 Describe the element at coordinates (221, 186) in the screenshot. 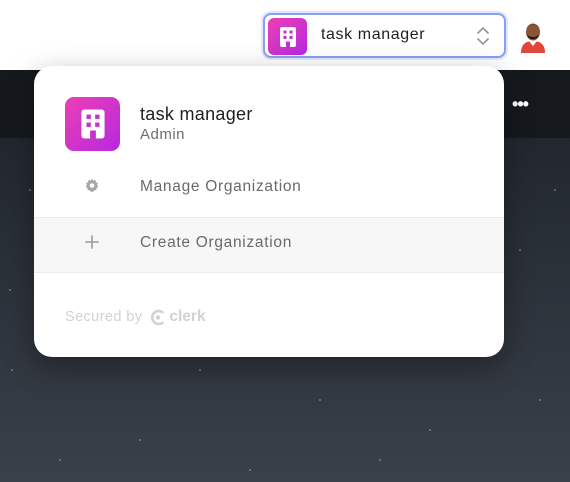

I see `manage-organization-label: Manage Organization` at that location.